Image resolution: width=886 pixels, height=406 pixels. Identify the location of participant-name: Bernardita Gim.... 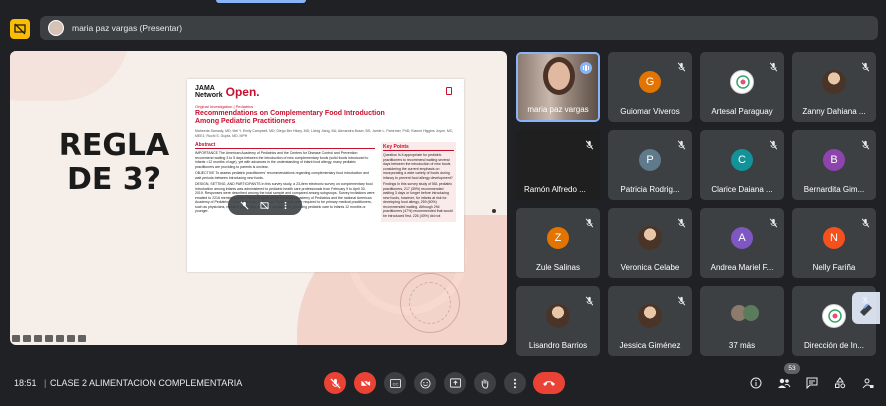
(834, 189).